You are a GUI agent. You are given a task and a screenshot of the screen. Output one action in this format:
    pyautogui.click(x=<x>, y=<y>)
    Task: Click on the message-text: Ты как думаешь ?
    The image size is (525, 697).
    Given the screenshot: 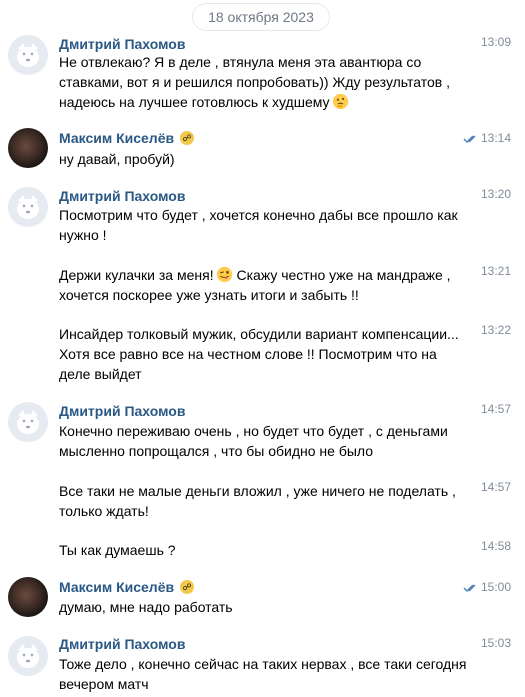 What is the action you would take?
    pyautogui.click(x=117, y=550)
    